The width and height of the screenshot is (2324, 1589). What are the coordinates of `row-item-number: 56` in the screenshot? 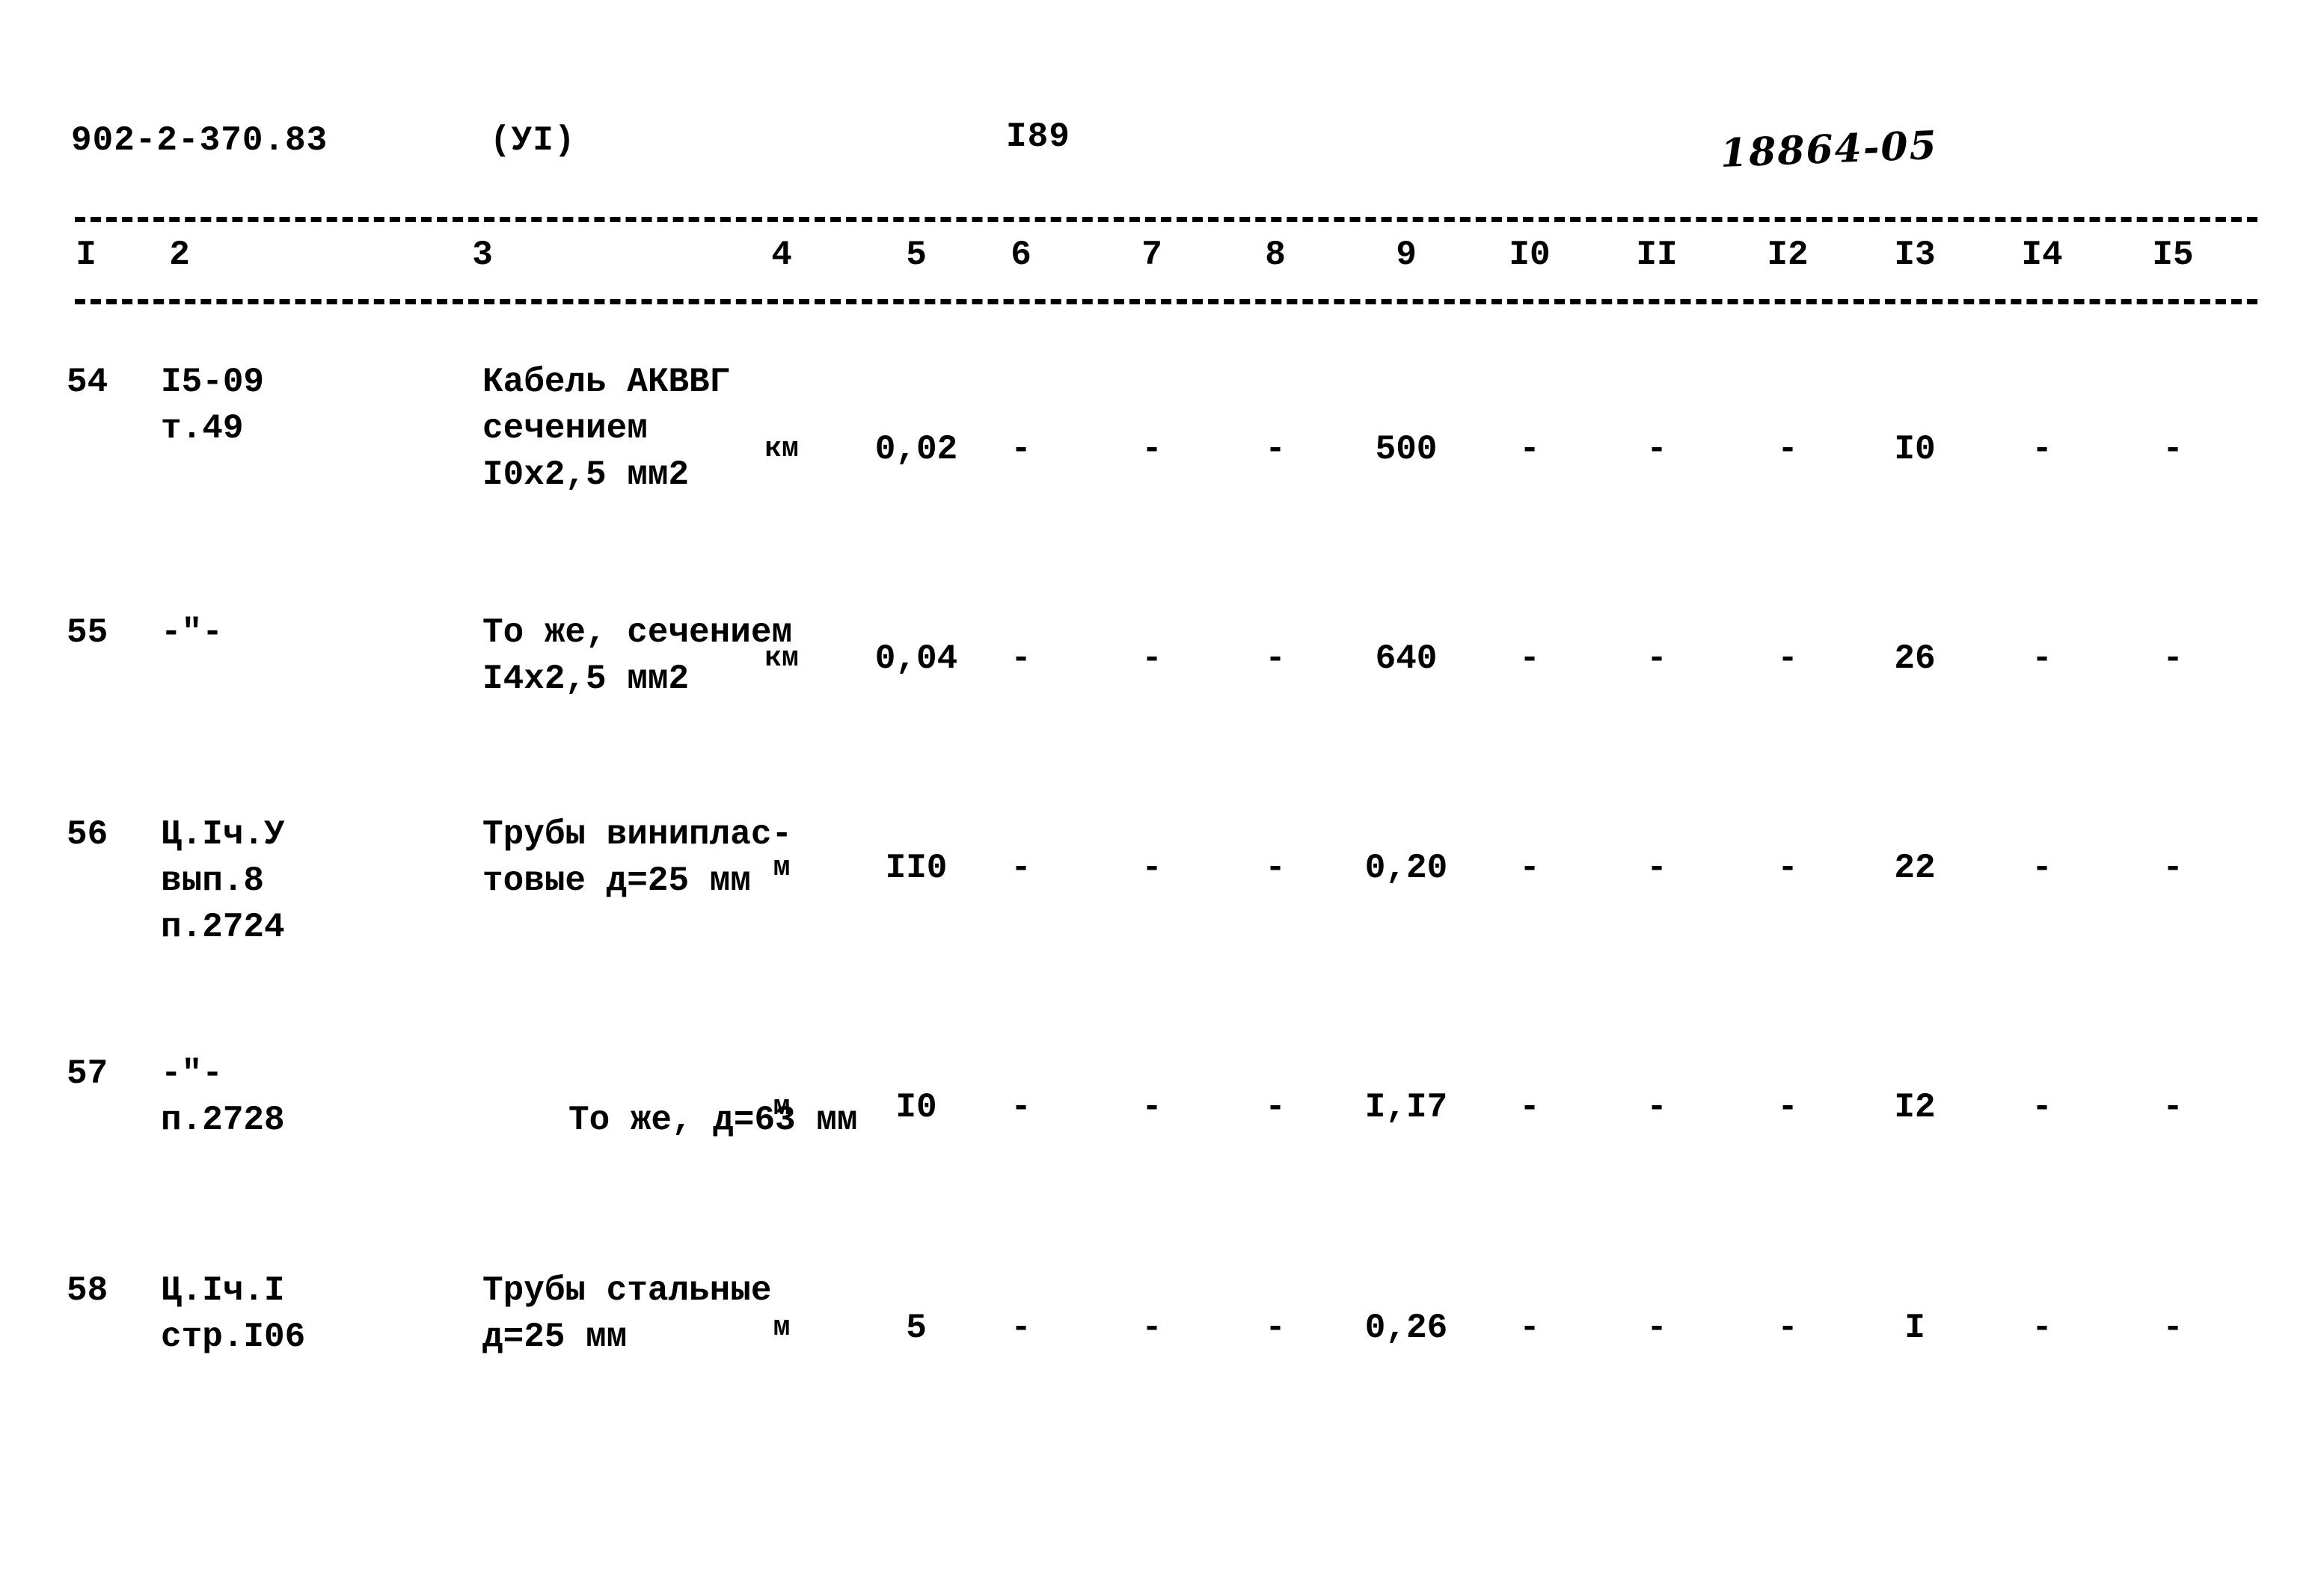 It's located at (87, 834).